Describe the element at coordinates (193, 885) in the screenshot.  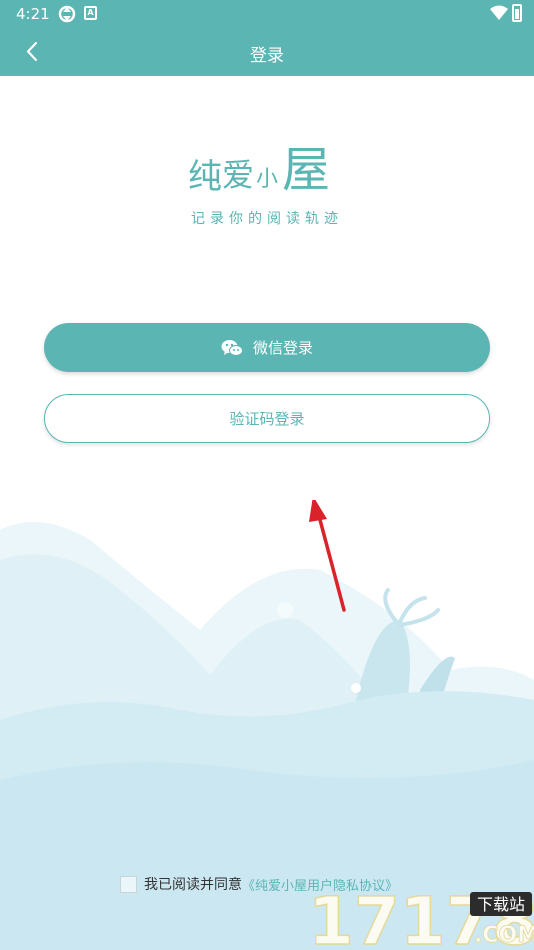
I see `agreement-text: 我已阅读并同意` at that location.